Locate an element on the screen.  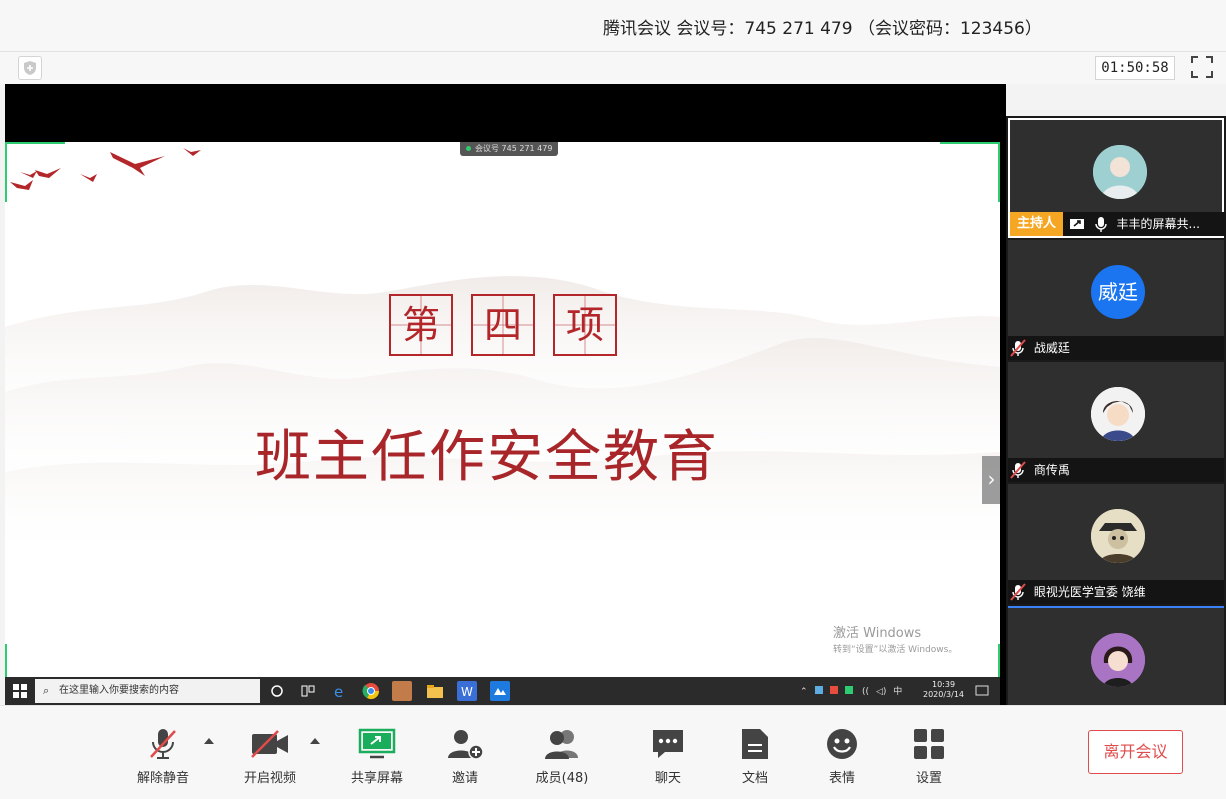
tencent-meeting-taskbar-icon is located at coordinates (500, 691).